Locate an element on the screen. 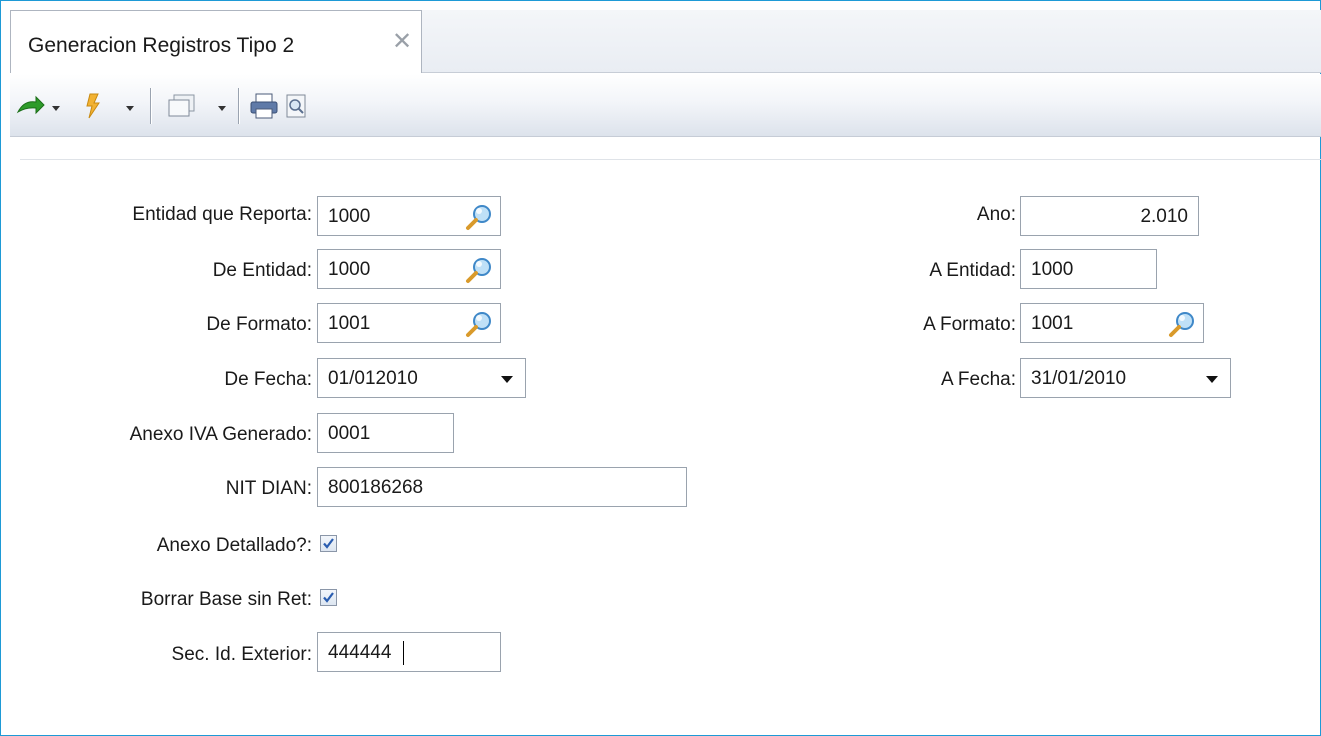 This screenshot has width=1321, height=736. anexo-iva-value: 0001 is located at coordinates (349, 433).